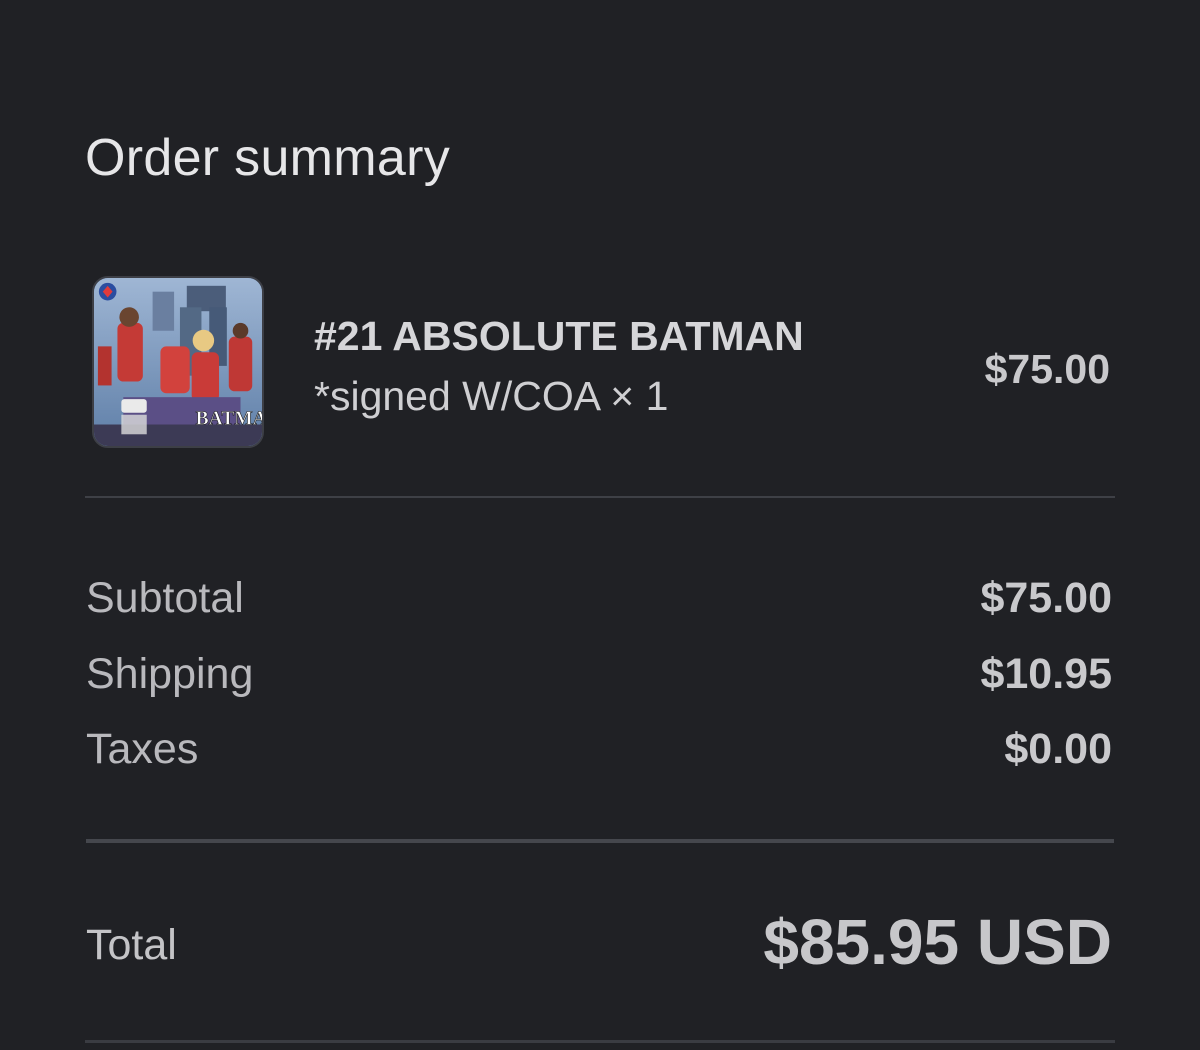  What do you see at coordinates (1046, 598) in the screenshot?
I see `subtotal-value: $75.00` at bounding box center [1046, 598].